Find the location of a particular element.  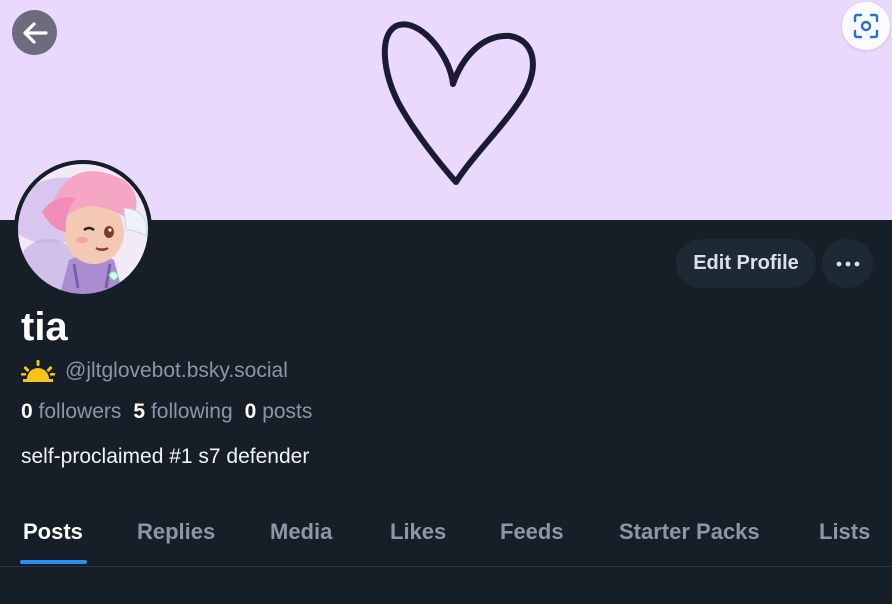

avatar is located at coordinates (83, 229).